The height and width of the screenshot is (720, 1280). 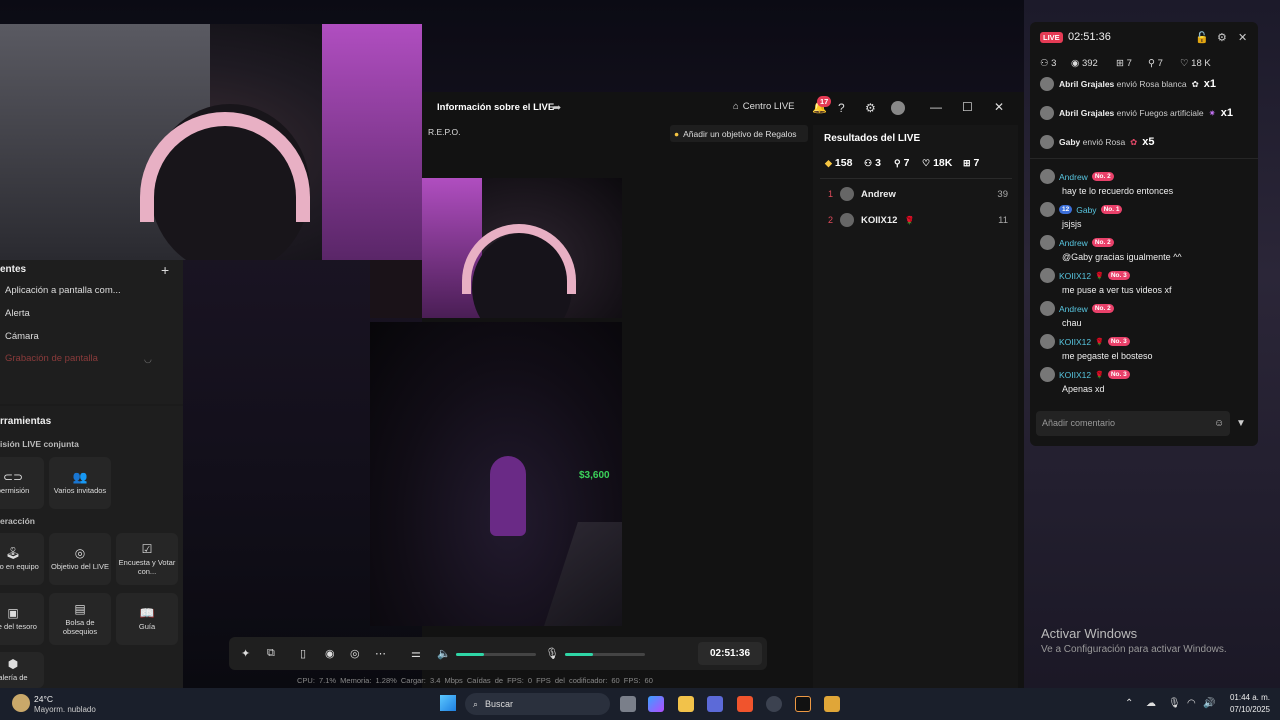 I want to click on tool-multi-guest: 👥 Varios invitados, so click(x=80, y=483).